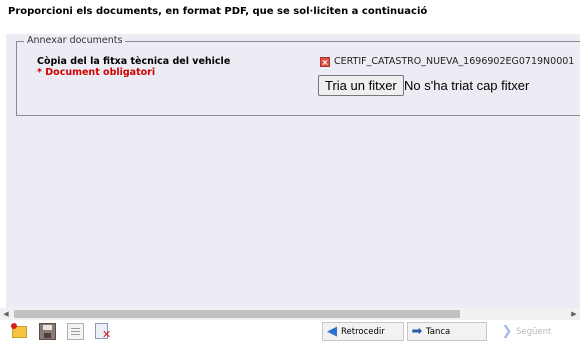 This screenshot has width=580, height=342. What do you see at coordinates (6, 314) in the screenshot?
I see `scroll-left-arrow: ◀` at bounding box center [6, 314].